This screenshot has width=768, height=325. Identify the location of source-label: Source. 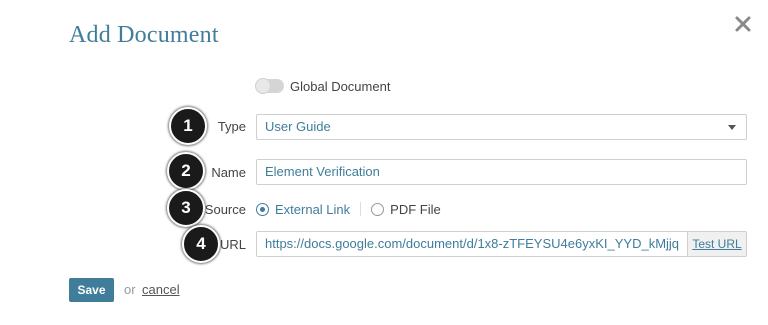
(225, 209).